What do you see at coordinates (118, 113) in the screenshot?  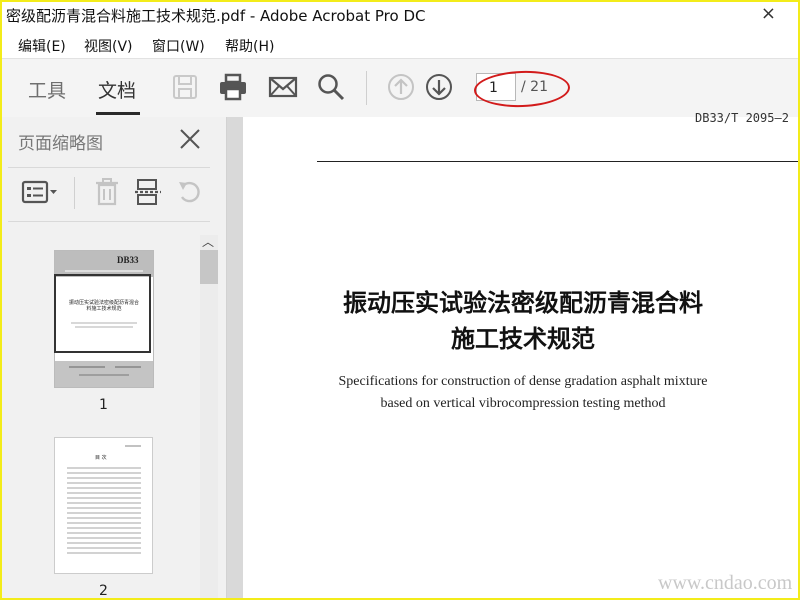 I see `active-tab-indicator` at bounding box center [118, 113].